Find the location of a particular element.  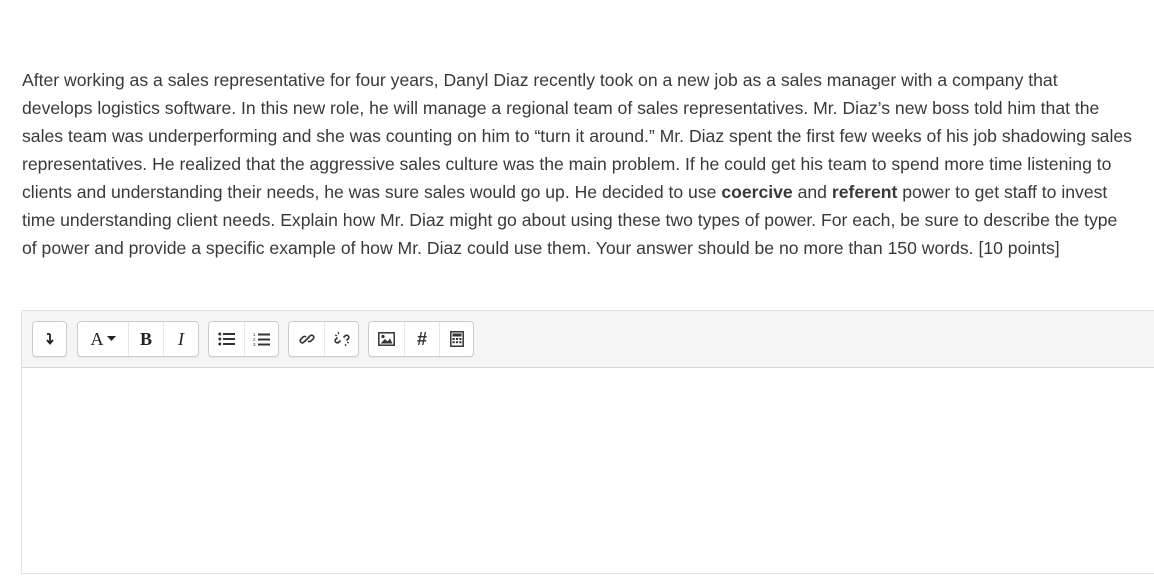

toolbar-group-insert: # is located at coordinates (421, 339).